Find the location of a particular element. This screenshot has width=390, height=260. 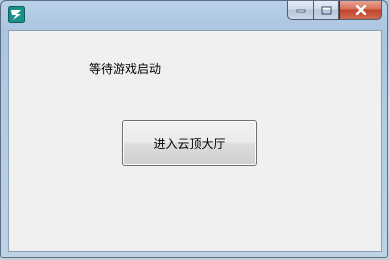

maximize-button is located at coordinates (326, 10).